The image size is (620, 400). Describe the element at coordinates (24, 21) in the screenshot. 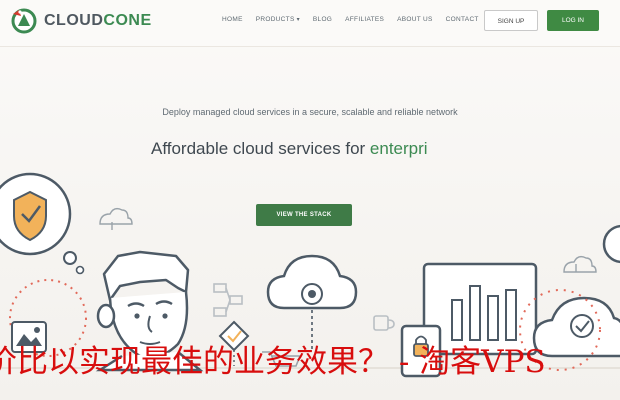

I see `cloudcone-logo-icon` at that location.